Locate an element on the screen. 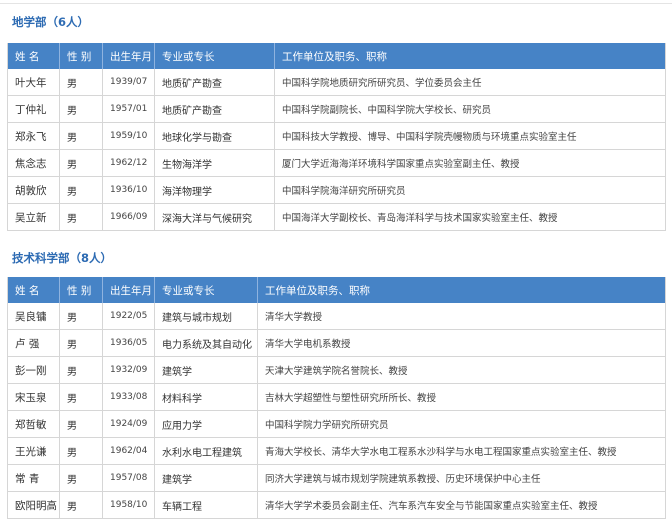 Image resolution: width=672 pixels, height=521 pixels. cell-birth: 1936/10 is located at coordinates (129, 190).